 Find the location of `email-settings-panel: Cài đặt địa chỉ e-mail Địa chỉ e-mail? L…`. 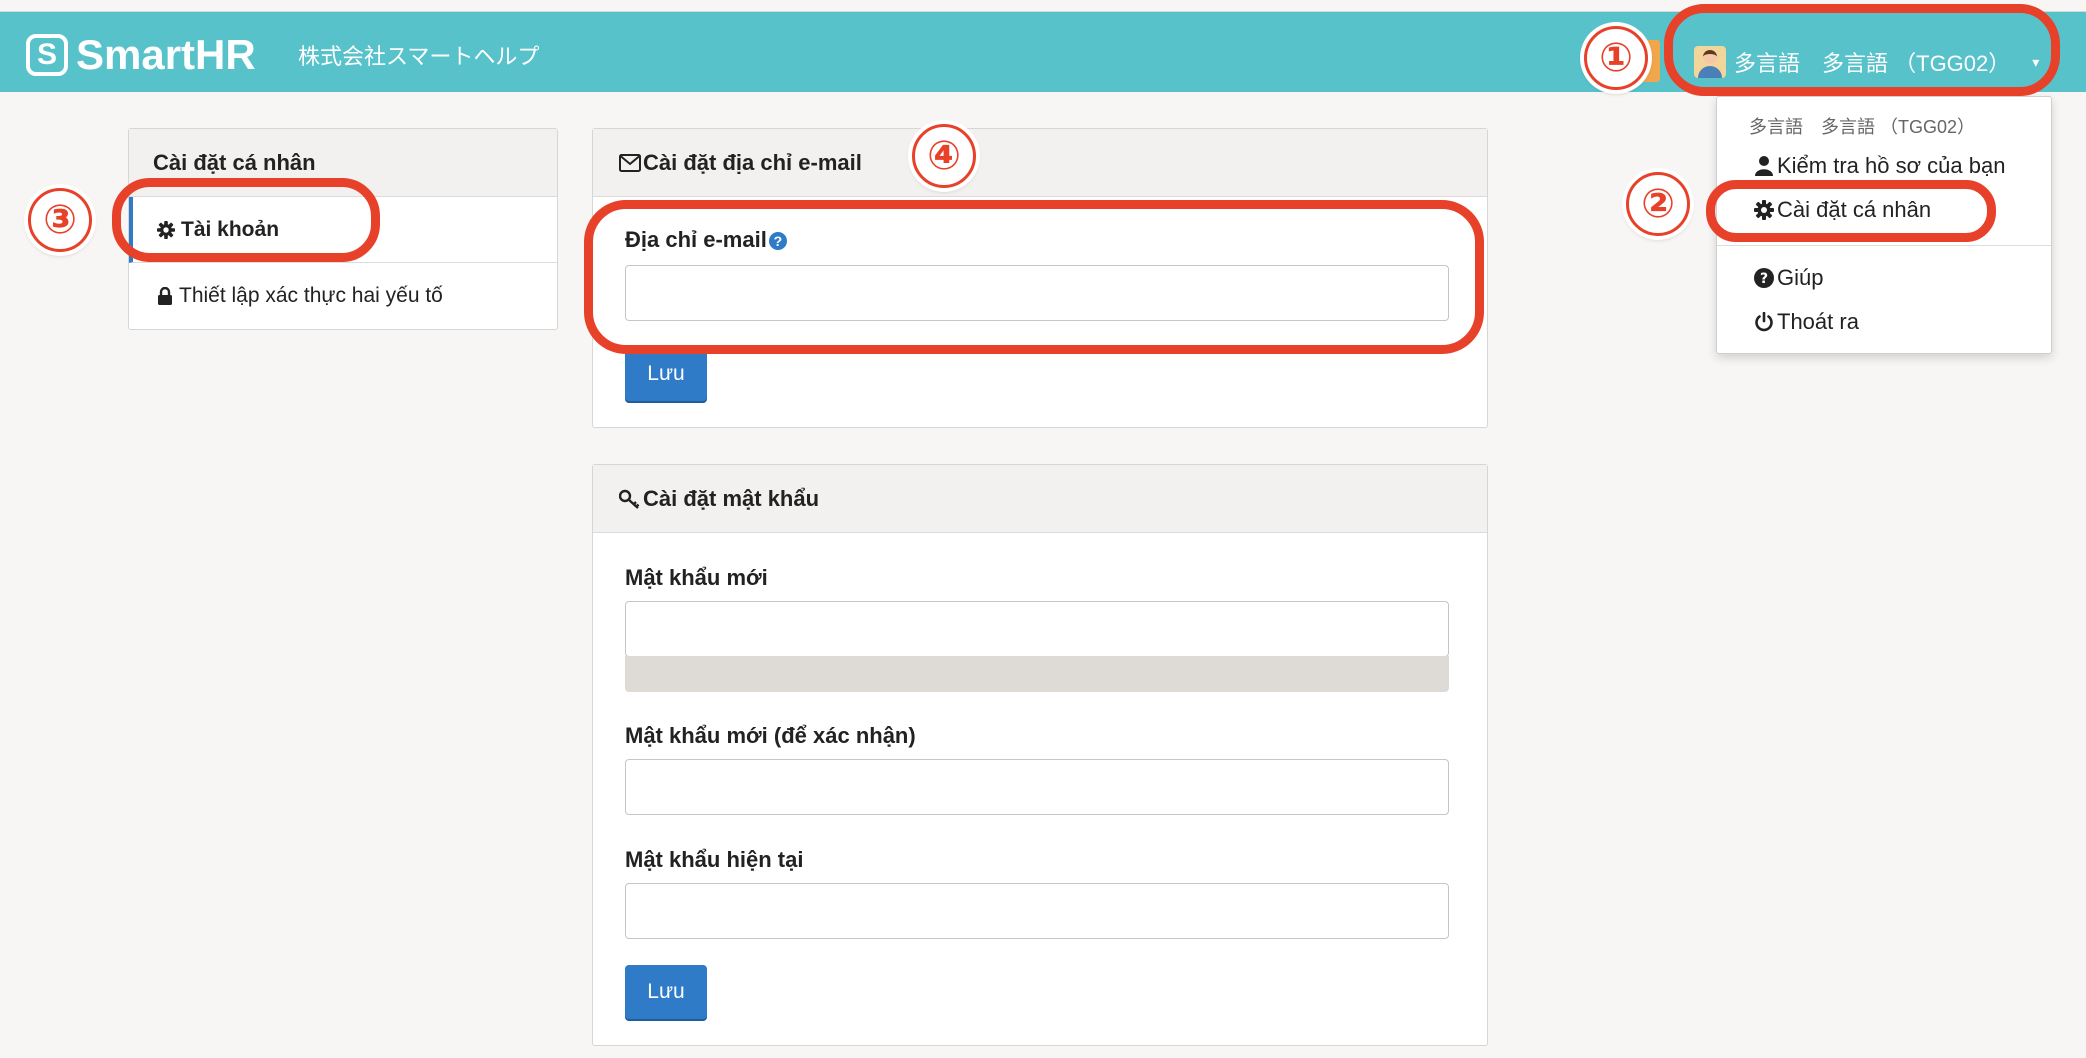

email-settings-panel: Cài đặt địa chỉ e-mail Địa chỉ e-mail? L… is located at coordinates (1040, 278).